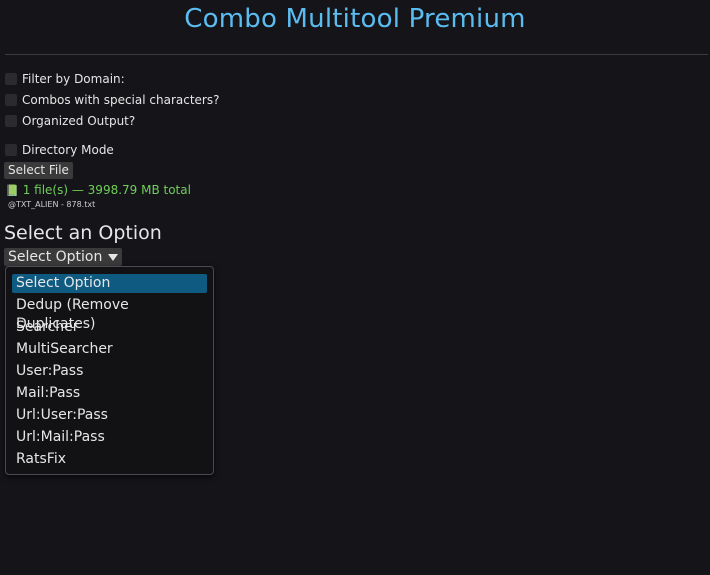  Describe the element at coordinates (11, 121) in the screenshot. I see `organized-output-checkbox` at that location.